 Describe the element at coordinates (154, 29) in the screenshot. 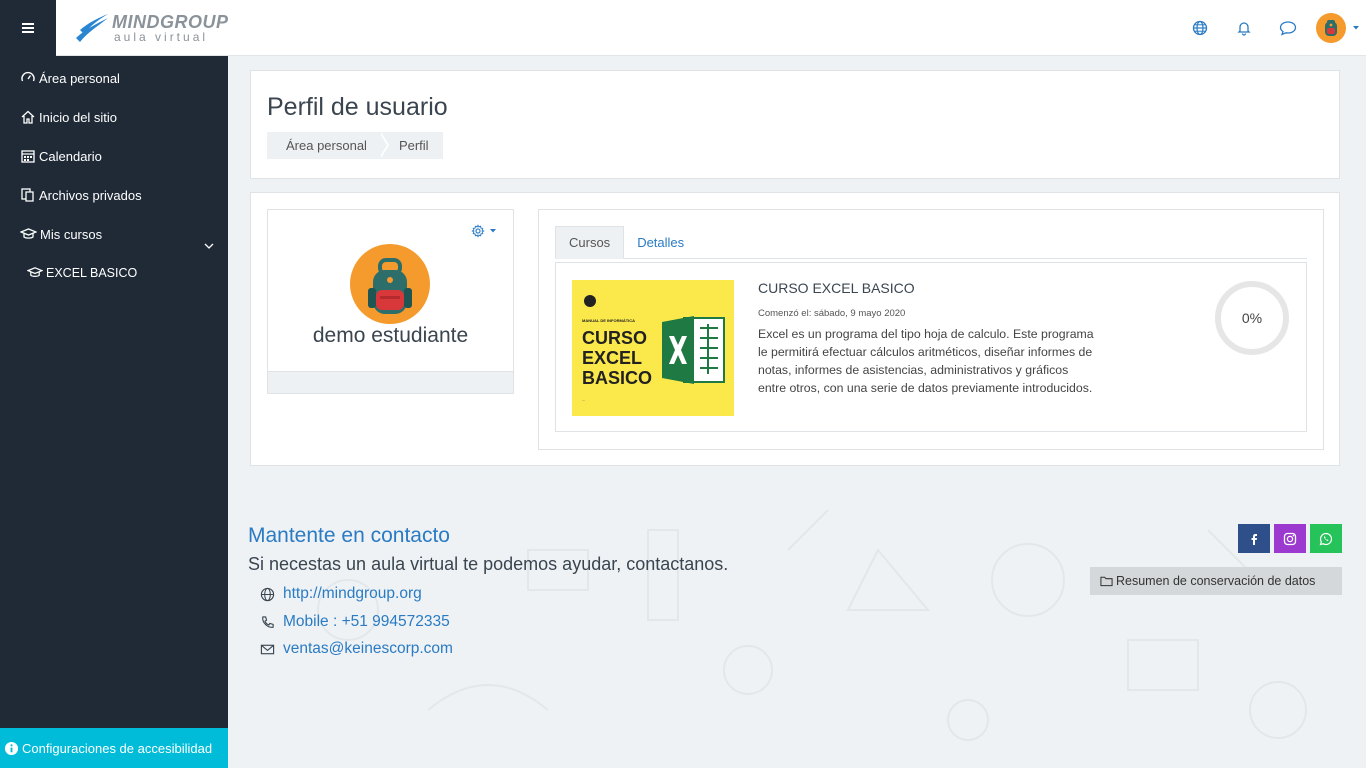

I see `site-logo: MINDGROUP aula virtual` at that location.